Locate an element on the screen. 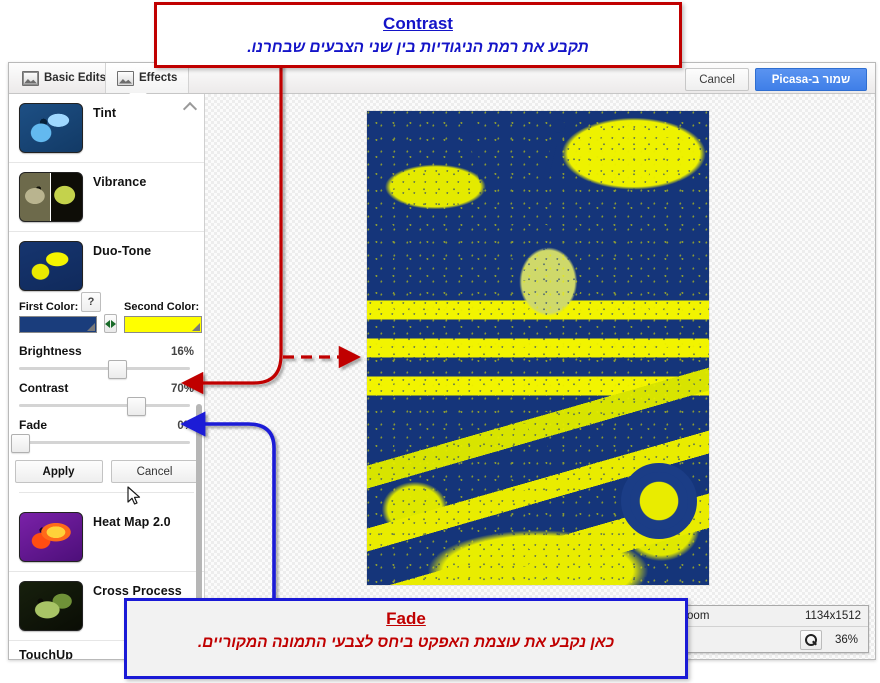  fade-slider-block: Fade 0% is located at coordinates (102, 435).